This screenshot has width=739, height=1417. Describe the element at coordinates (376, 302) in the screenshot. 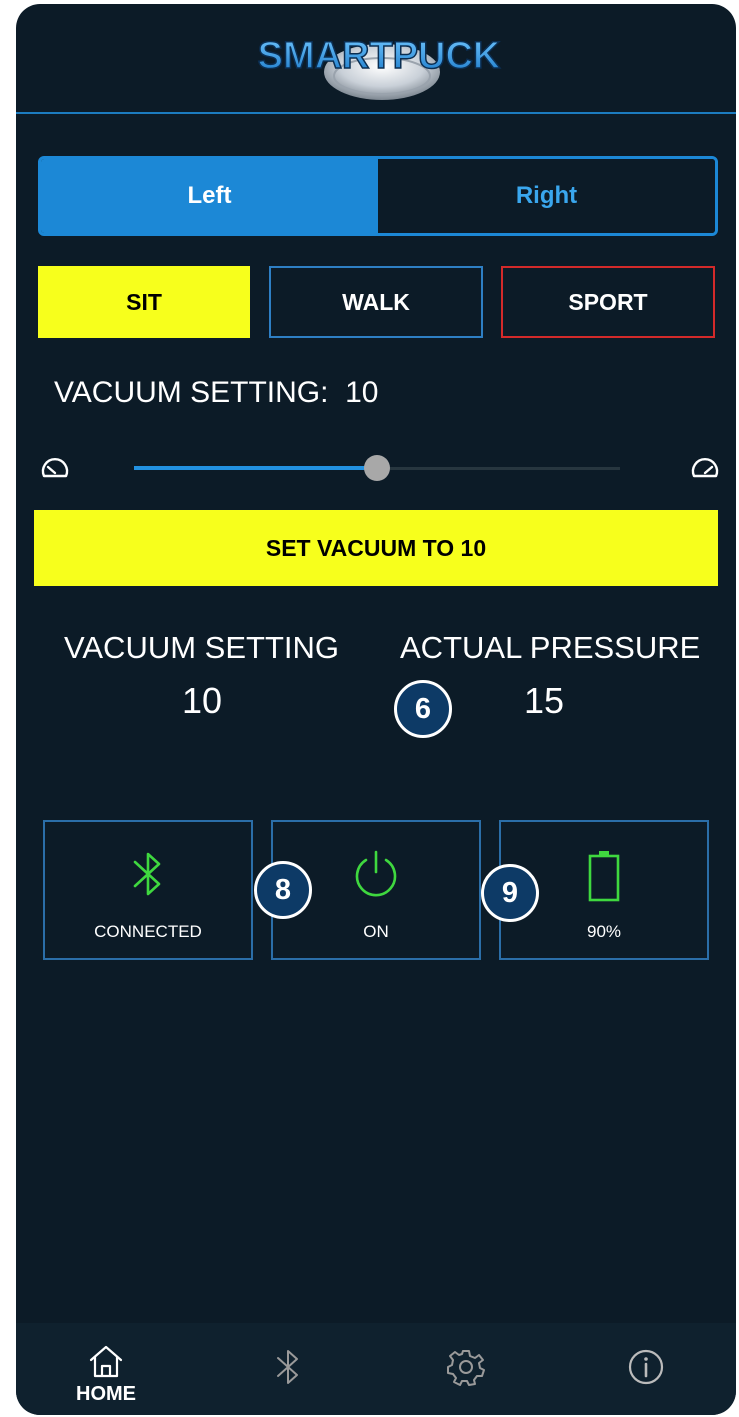

I see `walk-mode-button: WALK` at that location.